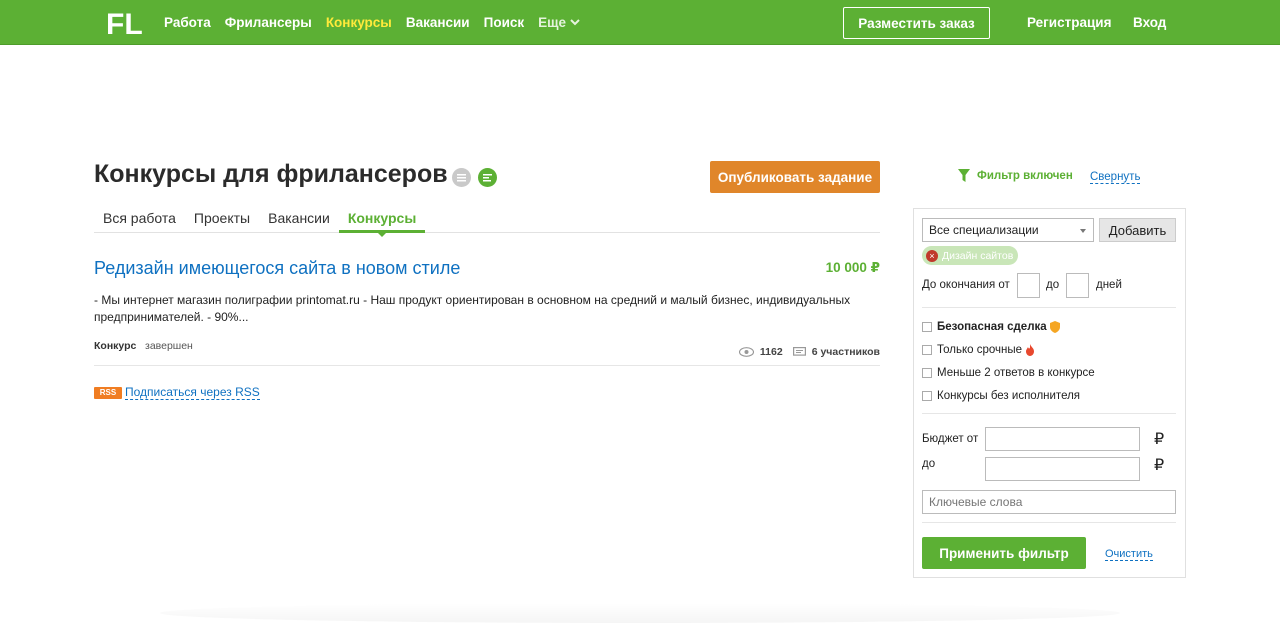 Image resolution: width=1280 pixels, height=623 pixels. What do you see at coordinates (1077, 285) in the screenshot?
I see `deadline-to-input` at bounding box center [1077, 285].